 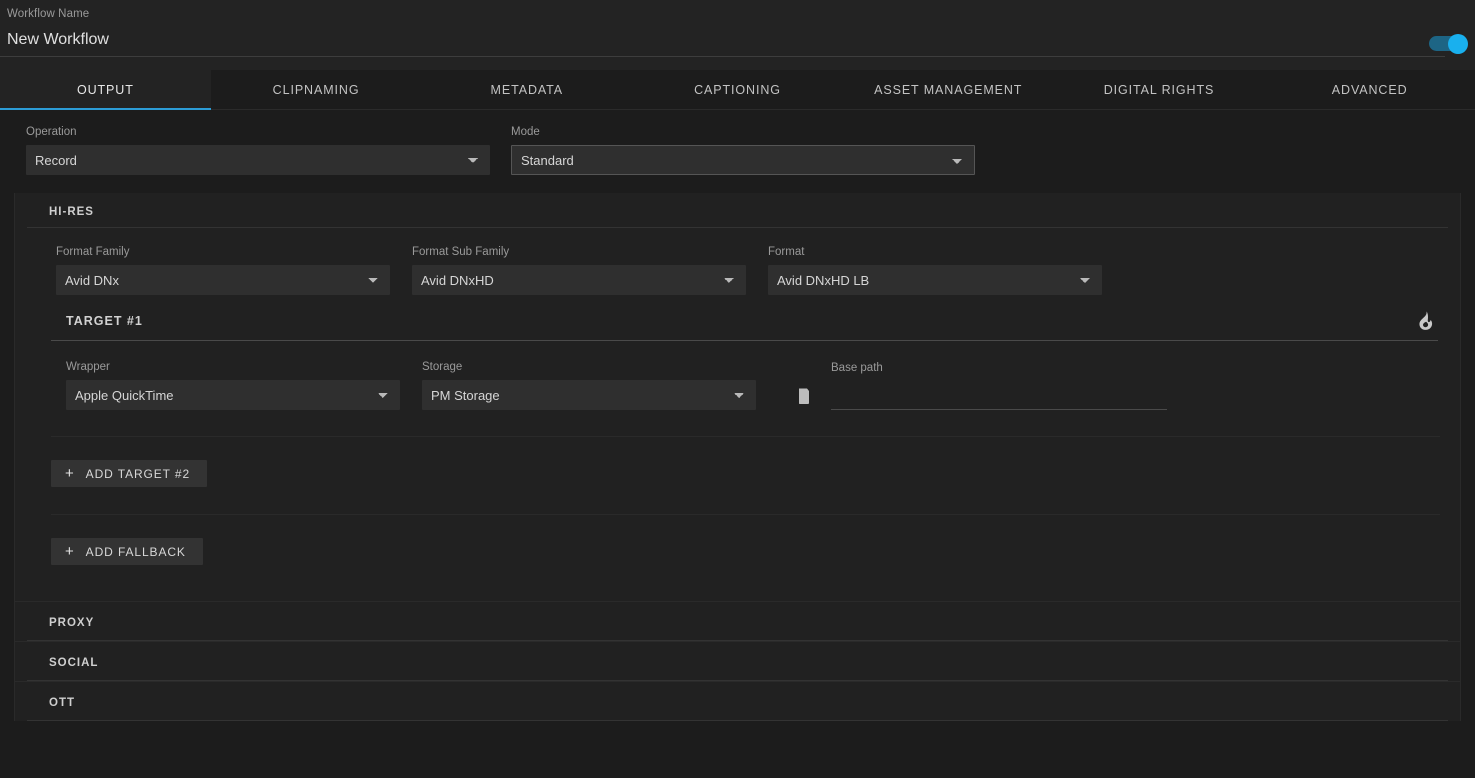 I want to click on wrapper-label: Wrapper, so click(x=88, y=367).